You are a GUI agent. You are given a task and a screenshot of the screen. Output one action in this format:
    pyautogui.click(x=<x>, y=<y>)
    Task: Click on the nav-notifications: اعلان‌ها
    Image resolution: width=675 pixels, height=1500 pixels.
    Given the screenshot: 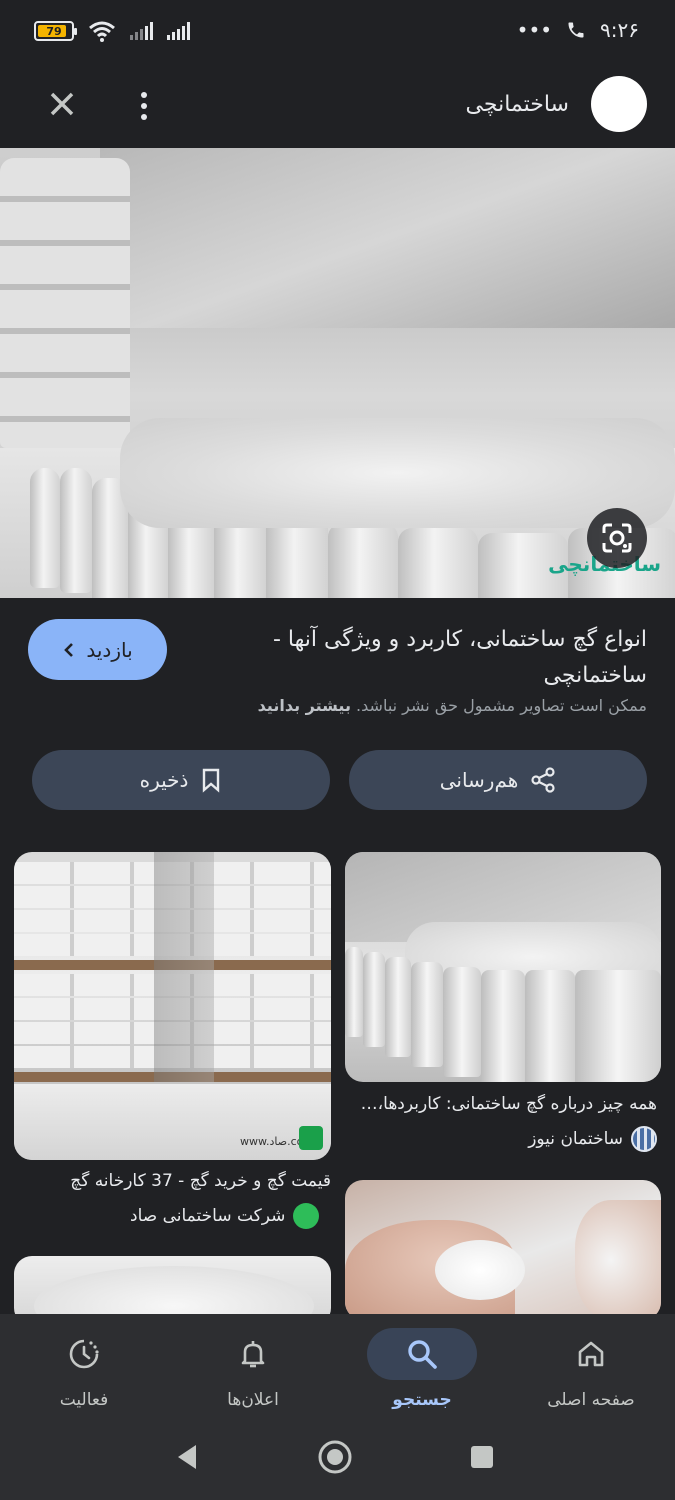 What is the action you would take?
    pyautogui.click(x=253, y=1369)
    